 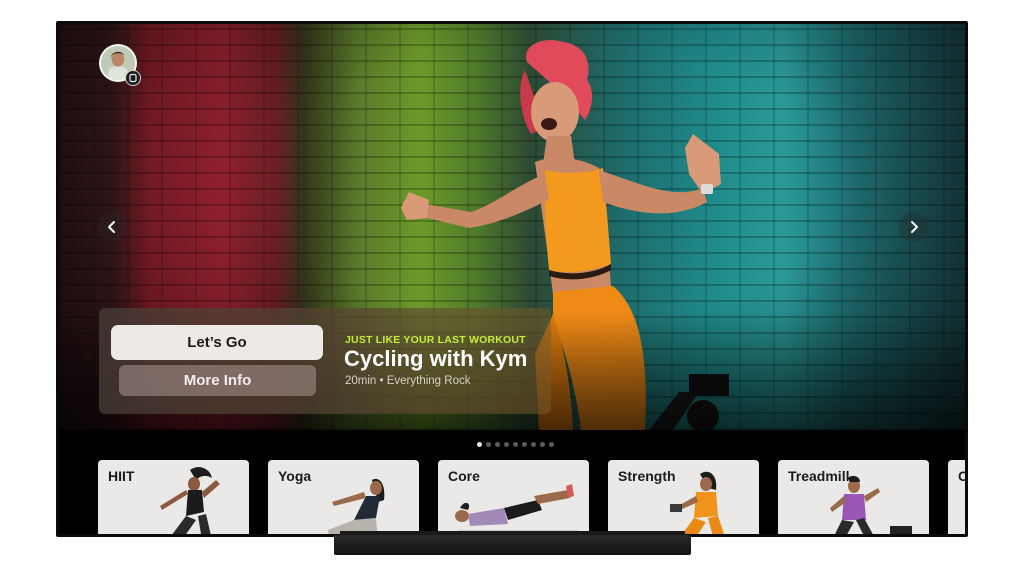 I want to click on chevron-right-icon, so click(x=914, y=227).